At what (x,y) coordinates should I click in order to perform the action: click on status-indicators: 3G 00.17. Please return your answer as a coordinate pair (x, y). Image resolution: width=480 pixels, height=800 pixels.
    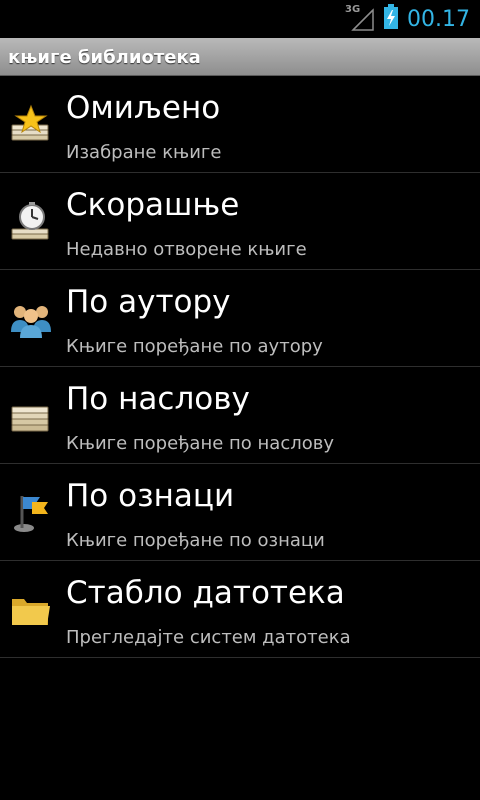
    Looking at the image, I should click on (407, 19).